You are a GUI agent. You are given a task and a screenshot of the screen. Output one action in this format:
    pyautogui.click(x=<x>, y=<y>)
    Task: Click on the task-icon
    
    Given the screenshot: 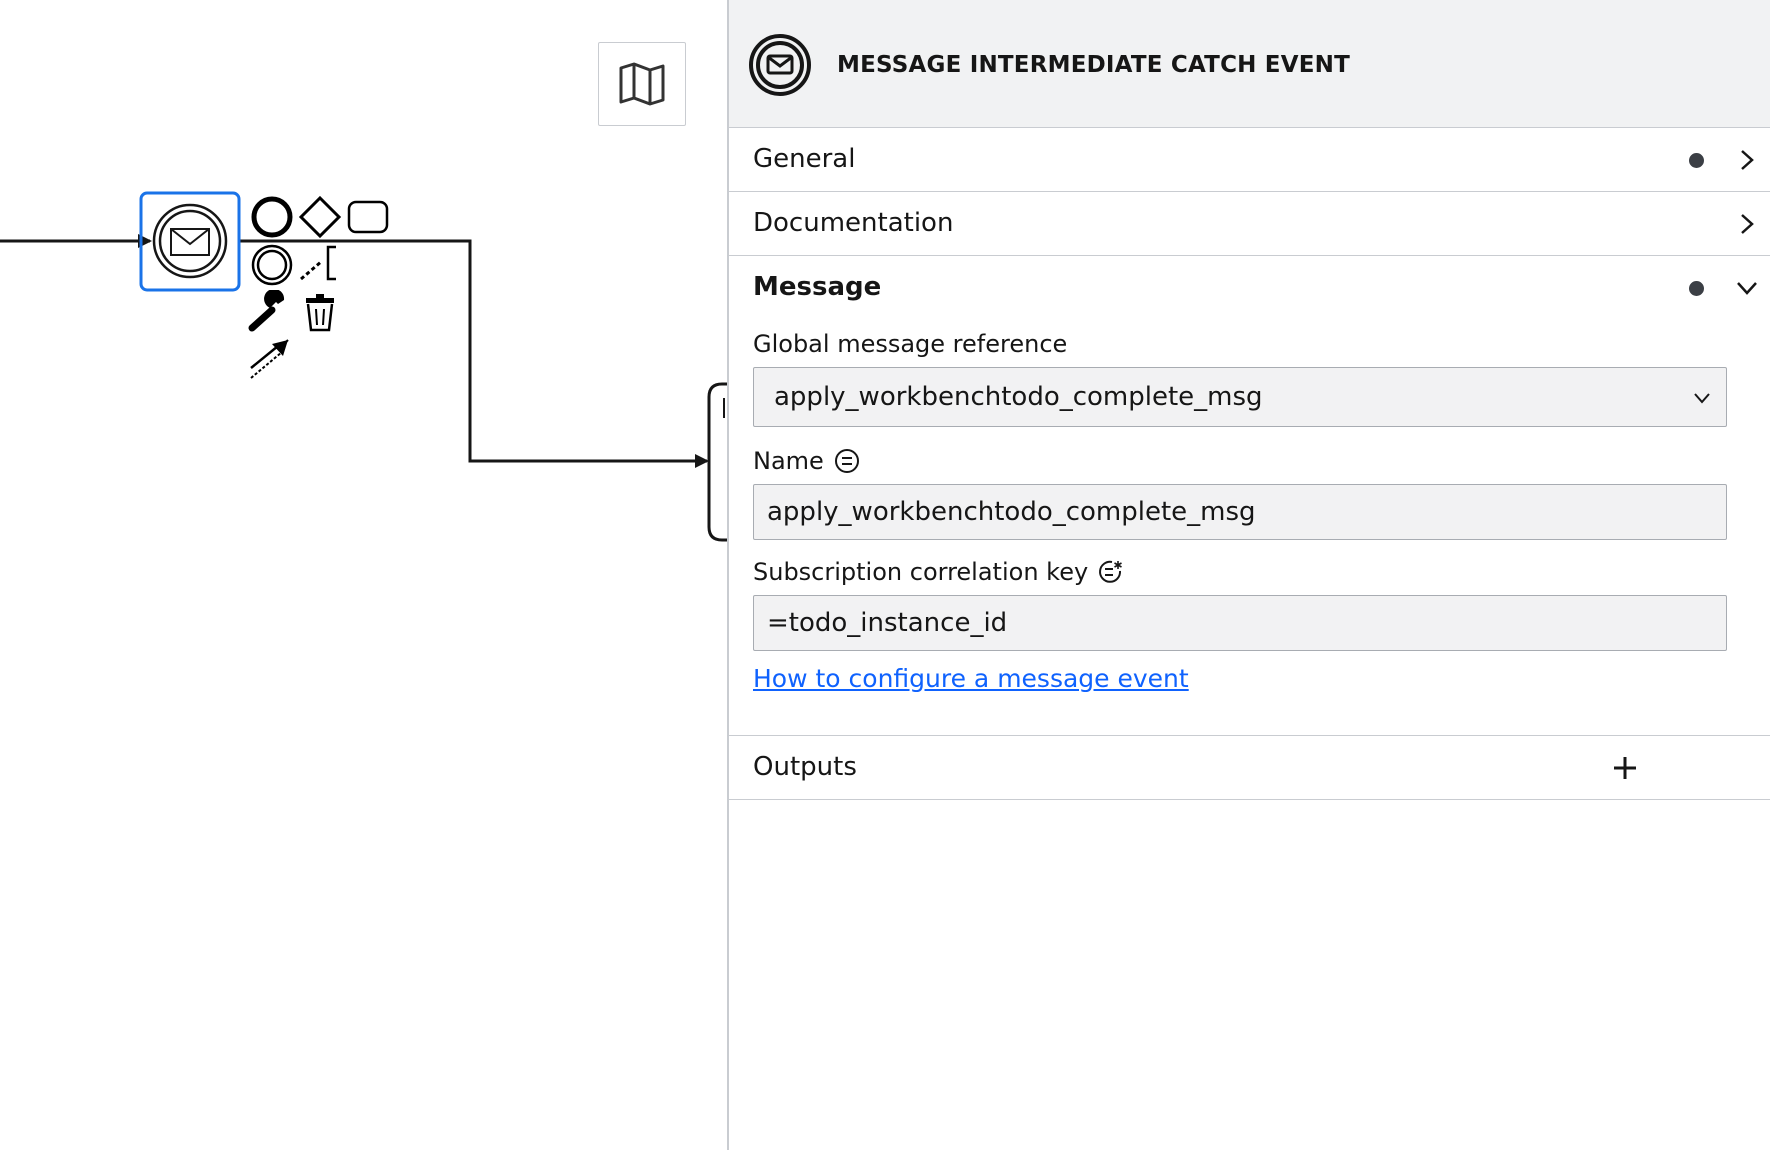 What is the action you would take?
    pyautogui.click(x=368, y=217)
    